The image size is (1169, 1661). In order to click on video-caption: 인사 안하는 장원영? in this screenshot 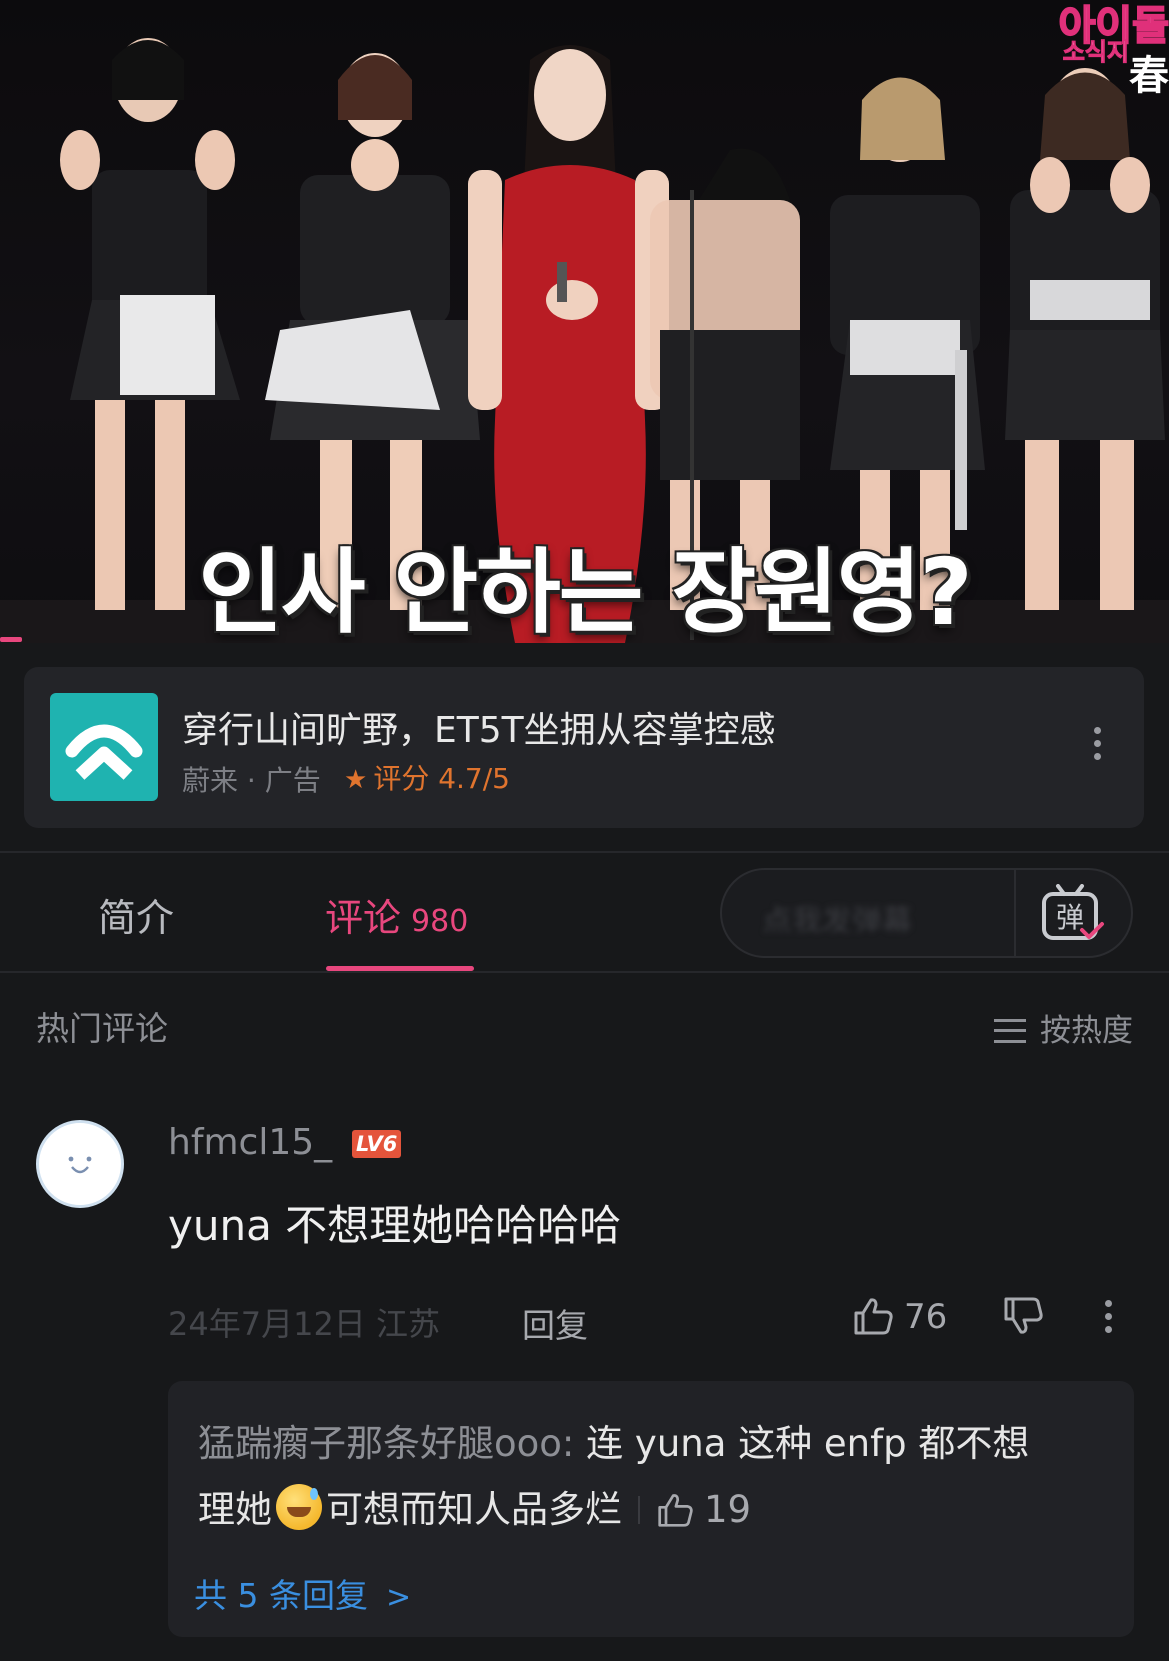, I will do `click(585, 591)`.